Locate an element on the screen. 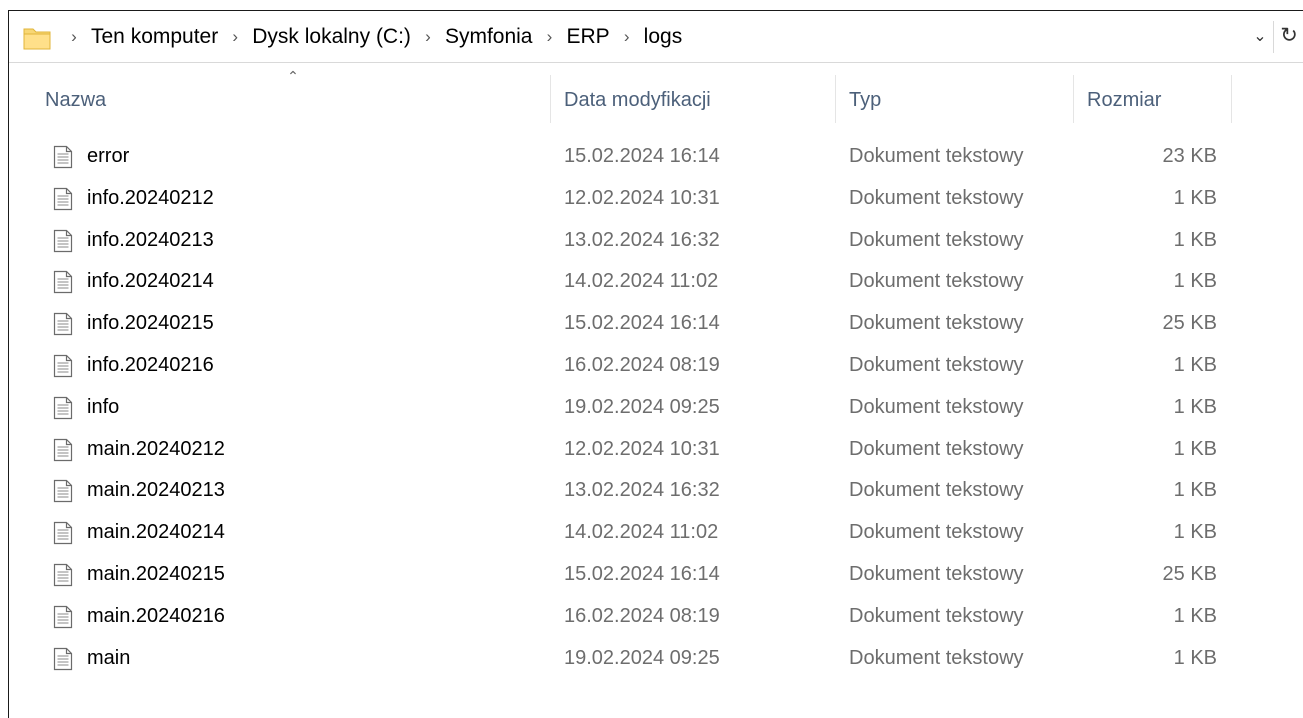 The width and height of the screenshot is (1303, 718). column-header-name: Nazwa is located at coordinates (75, 100).